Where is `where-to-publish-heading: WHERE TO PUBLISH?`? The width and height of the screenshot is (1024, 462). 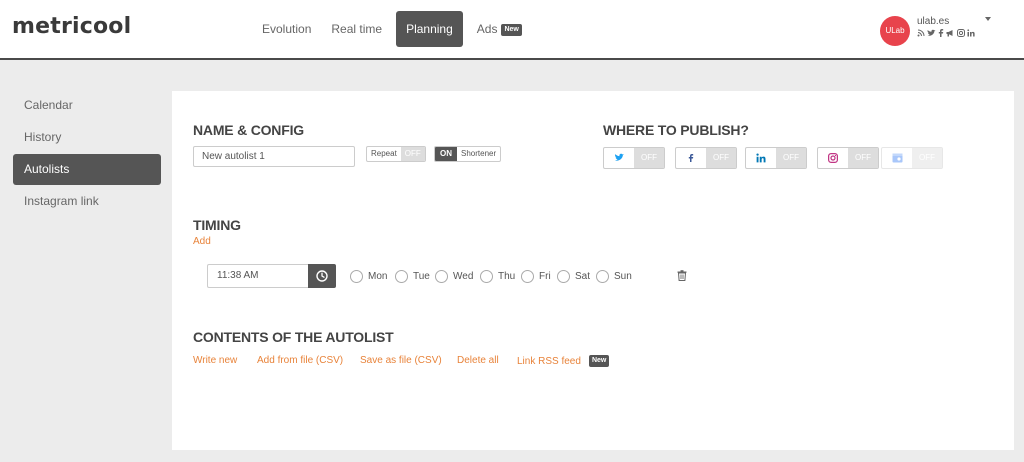
where-to-publish-heading: WHERE TO PUBLISH? is located at coordinates (676, 130).